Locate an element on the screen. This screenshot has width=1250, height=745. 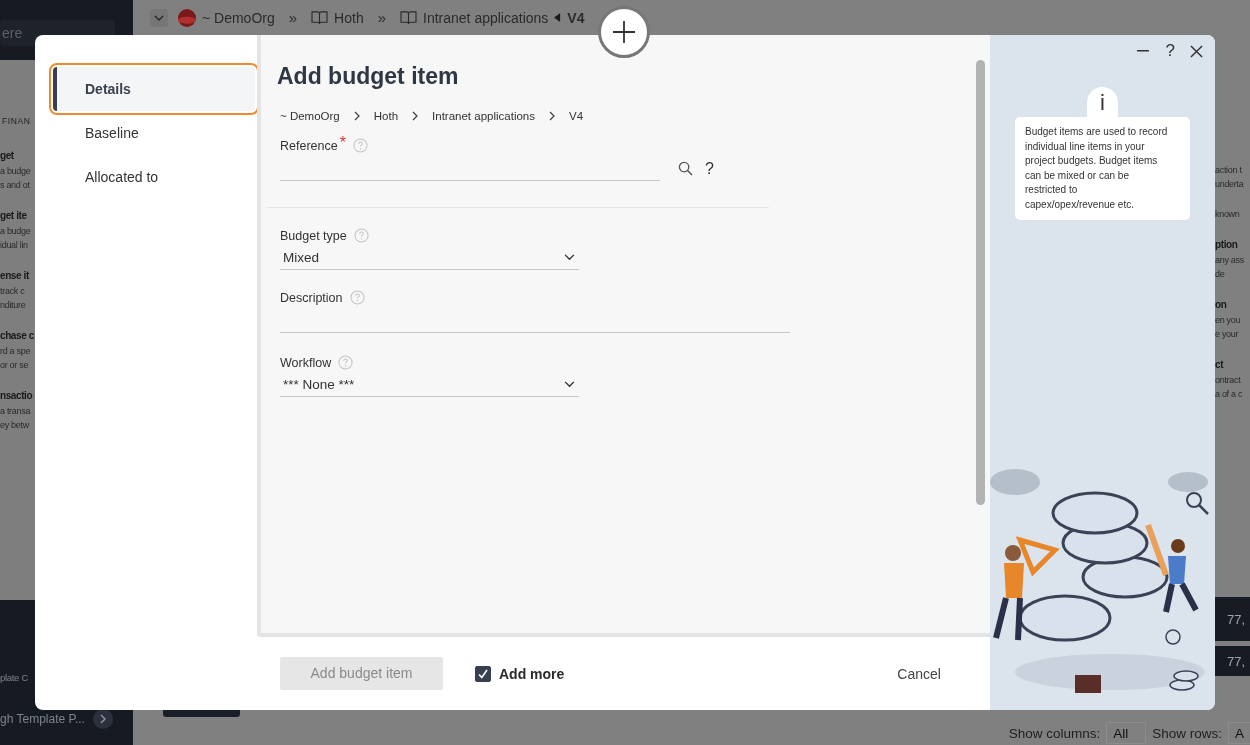
item-description: action t is located at coordinates (1229, 170).